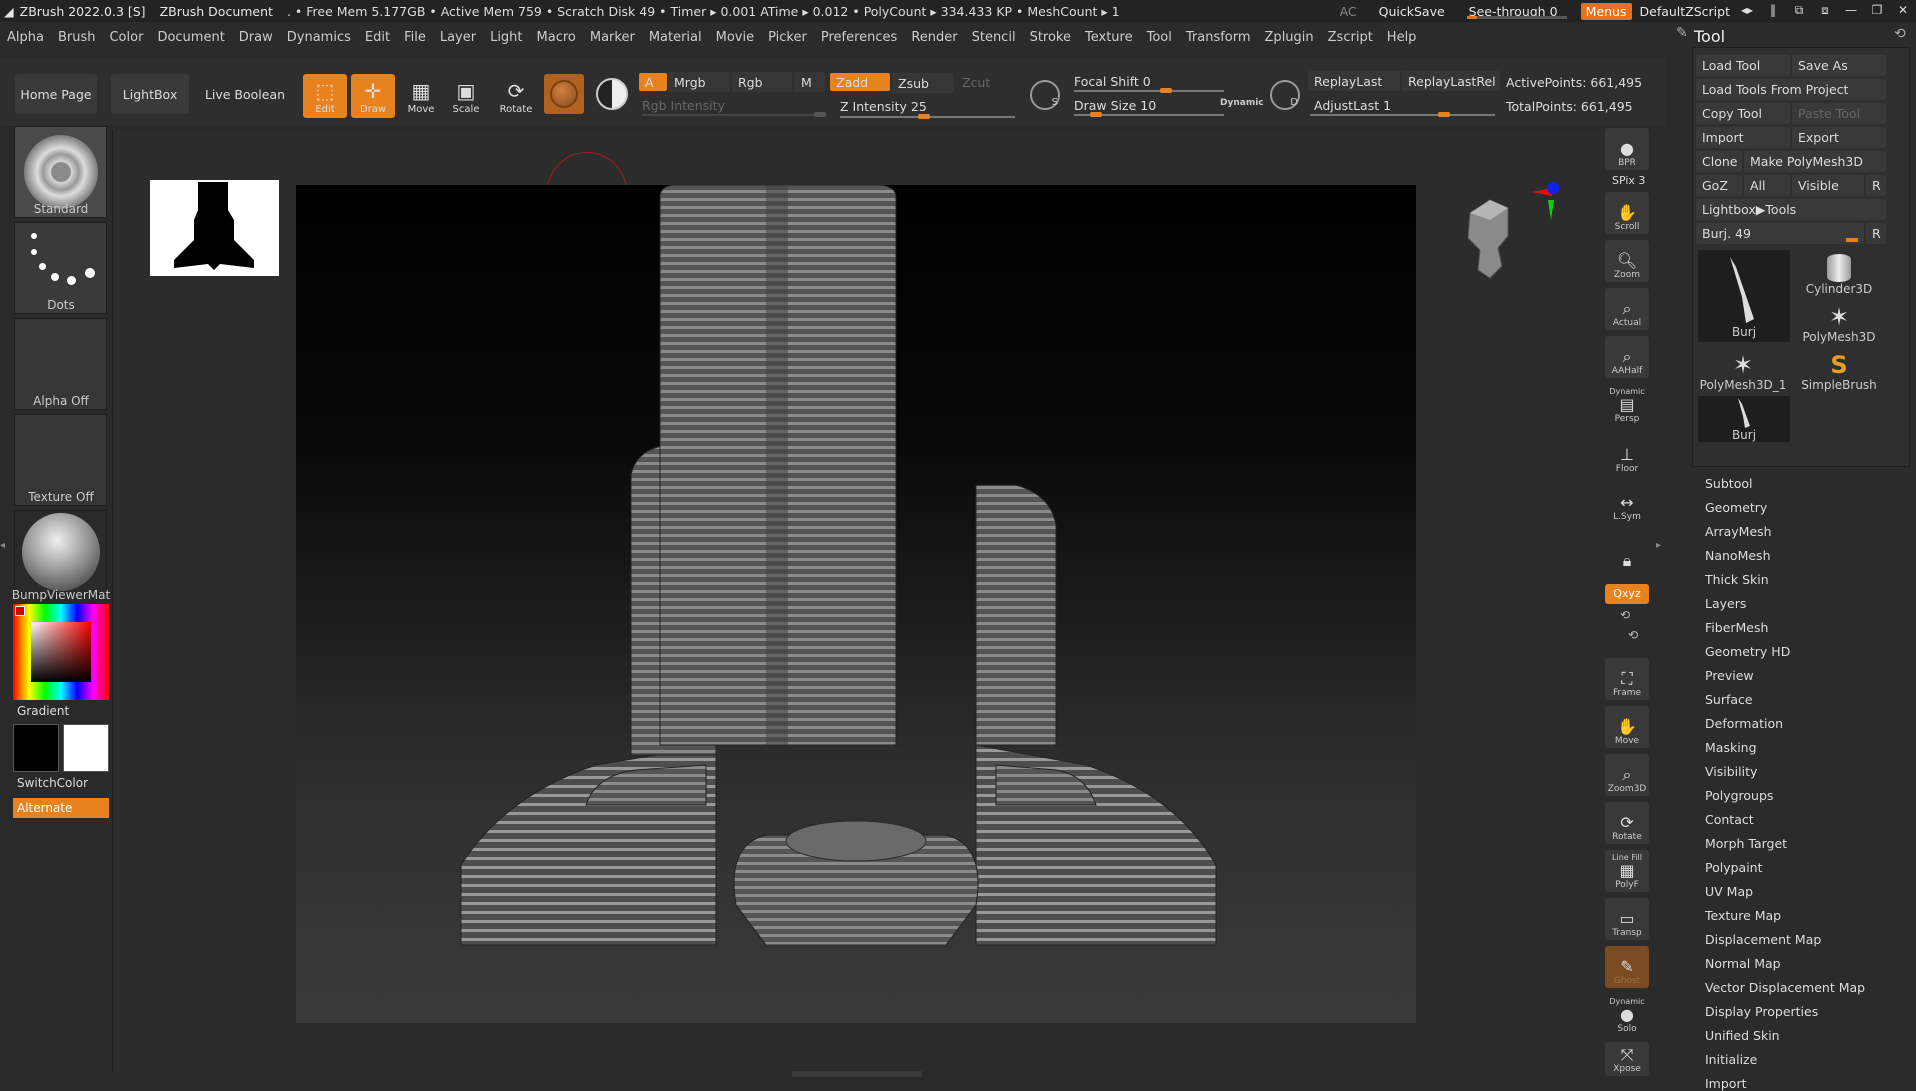 This screenshot has width=1916, height=1091. Describe the element at coordinates (1785, 987) in the screenshot. I see `tool-section-vector-displacement-map: Vector Displacement Map` at that location.